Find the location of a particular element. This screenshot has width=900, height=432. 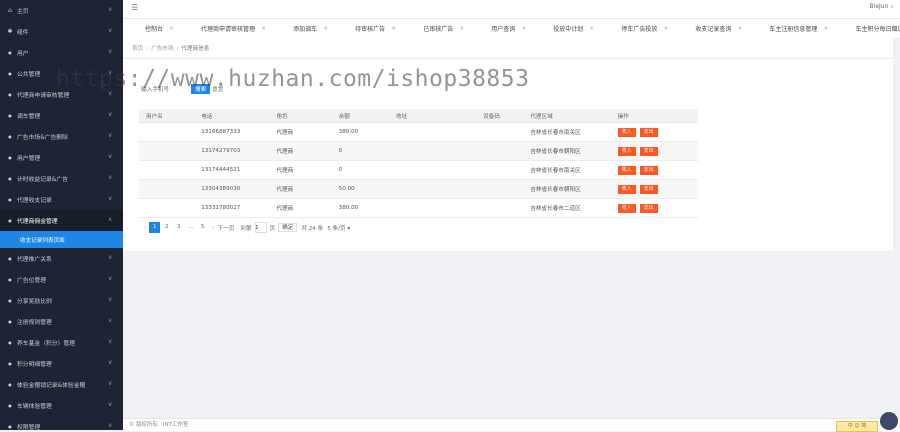

table-cell: 吉林省长春市朝阳区 is located at coordinates (567, 151).